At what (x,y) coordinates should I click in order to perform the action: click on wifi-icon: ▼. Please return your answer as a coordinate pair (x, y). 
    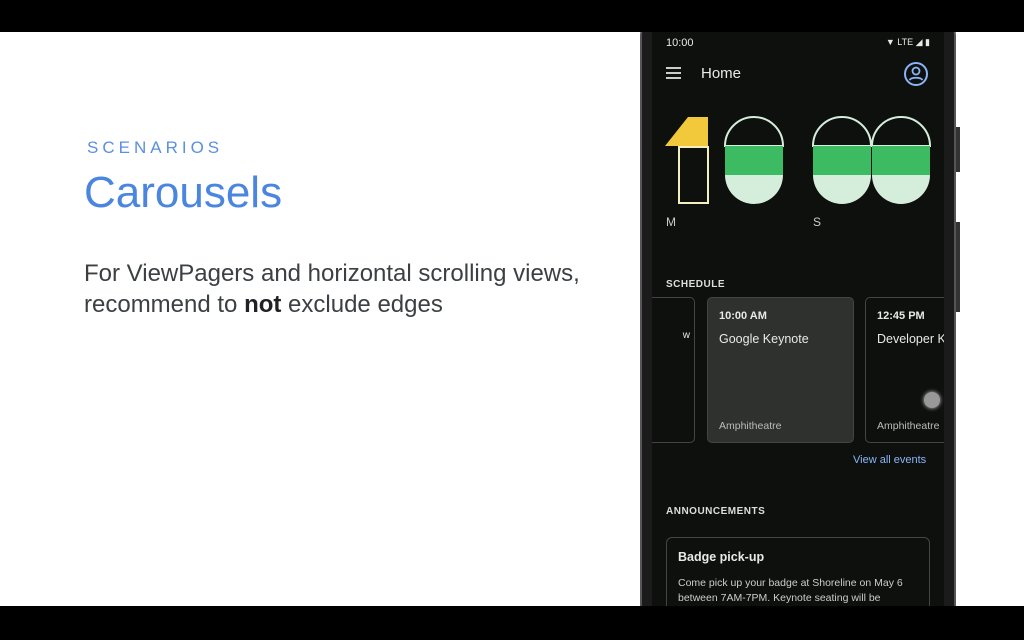
    Looking at the image, I should click on (890, 42).